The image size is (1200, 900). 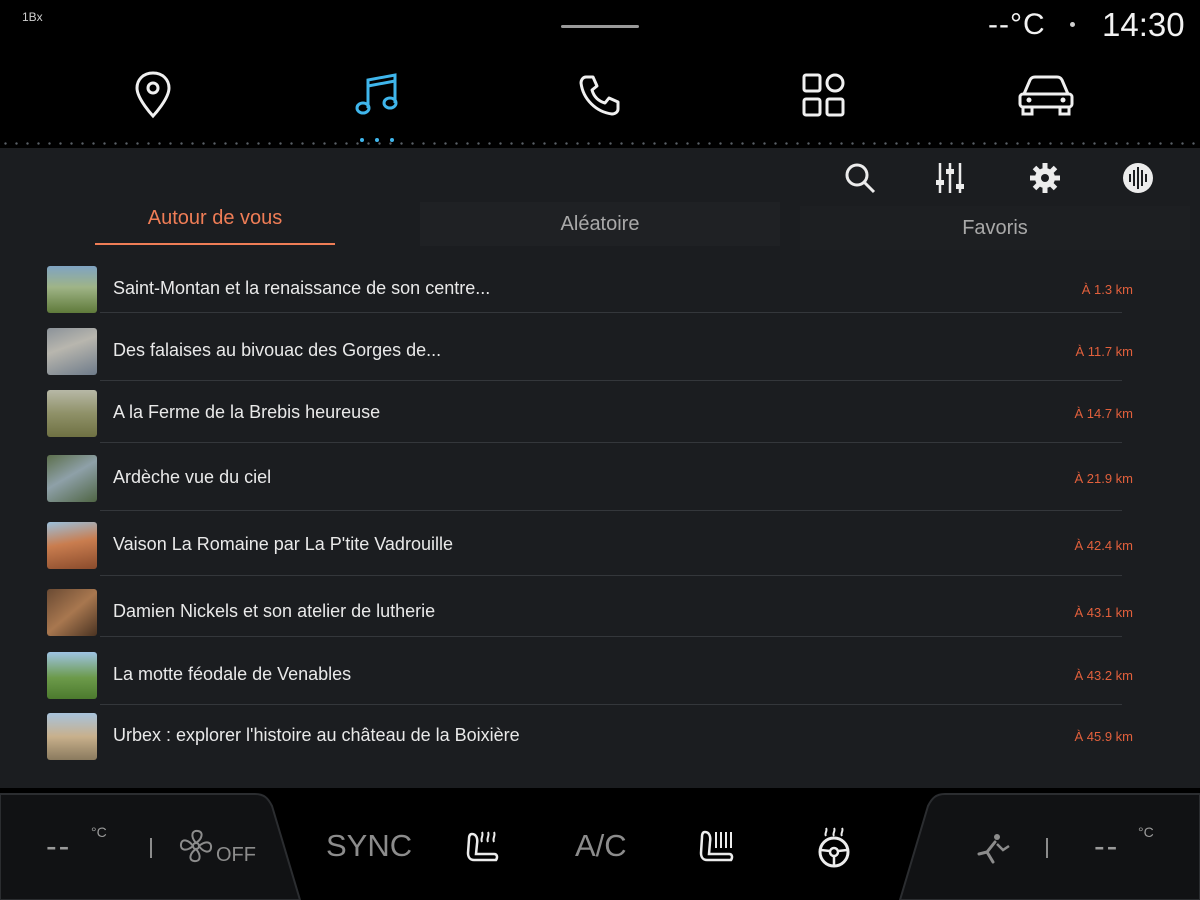 I want to click on right-temp-value: --, so click(x=1107, y=846).